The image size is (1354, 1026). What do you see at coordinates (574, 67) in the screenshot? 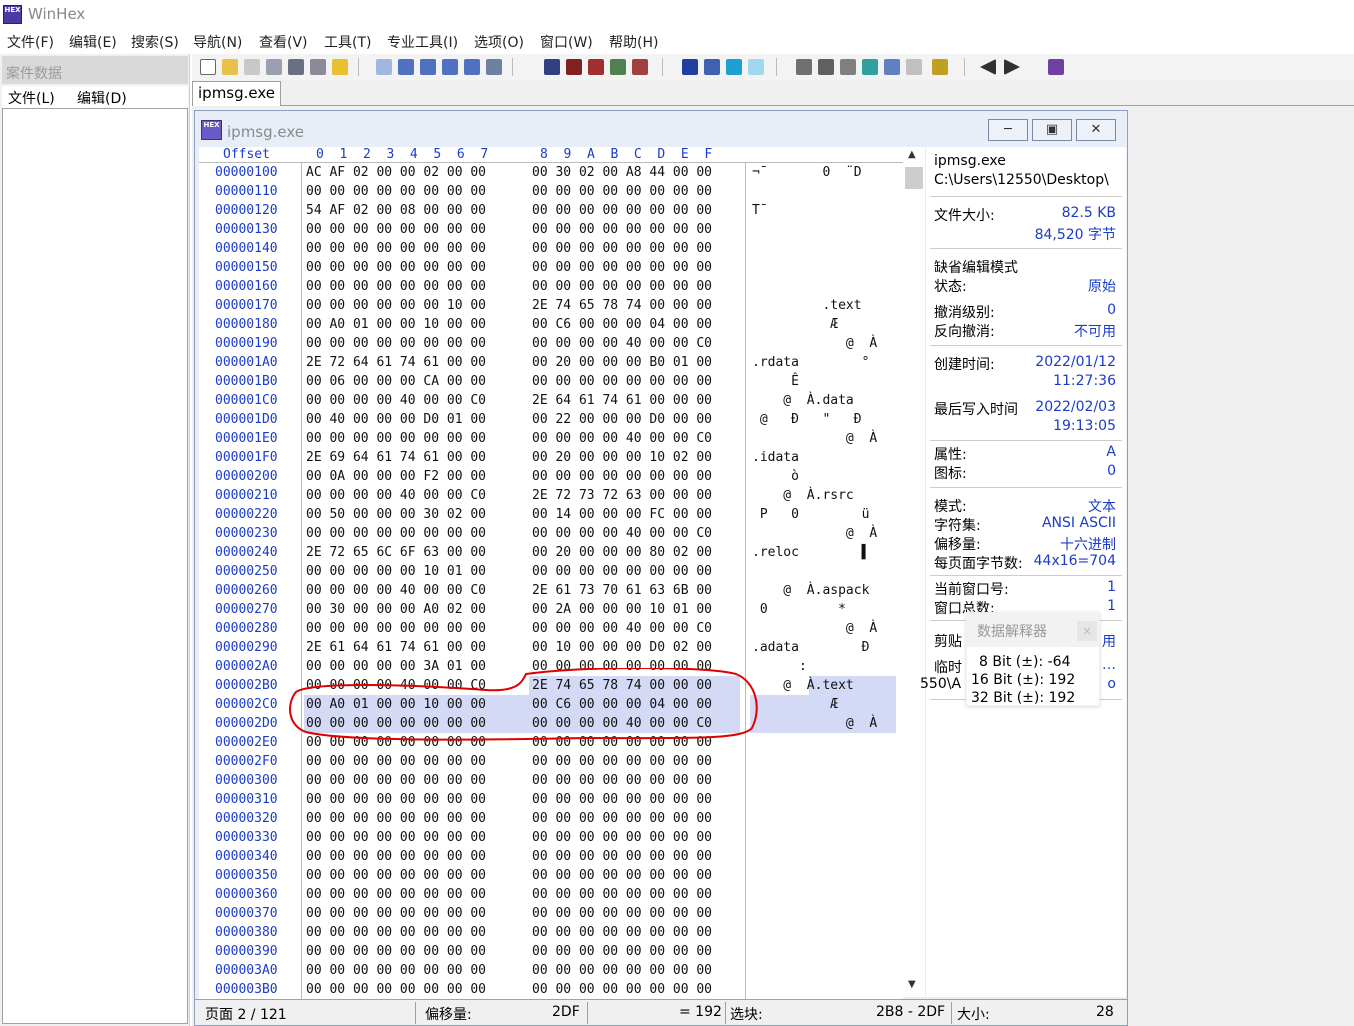
I see `find-hex-icon` at bounding box center [574, 67].